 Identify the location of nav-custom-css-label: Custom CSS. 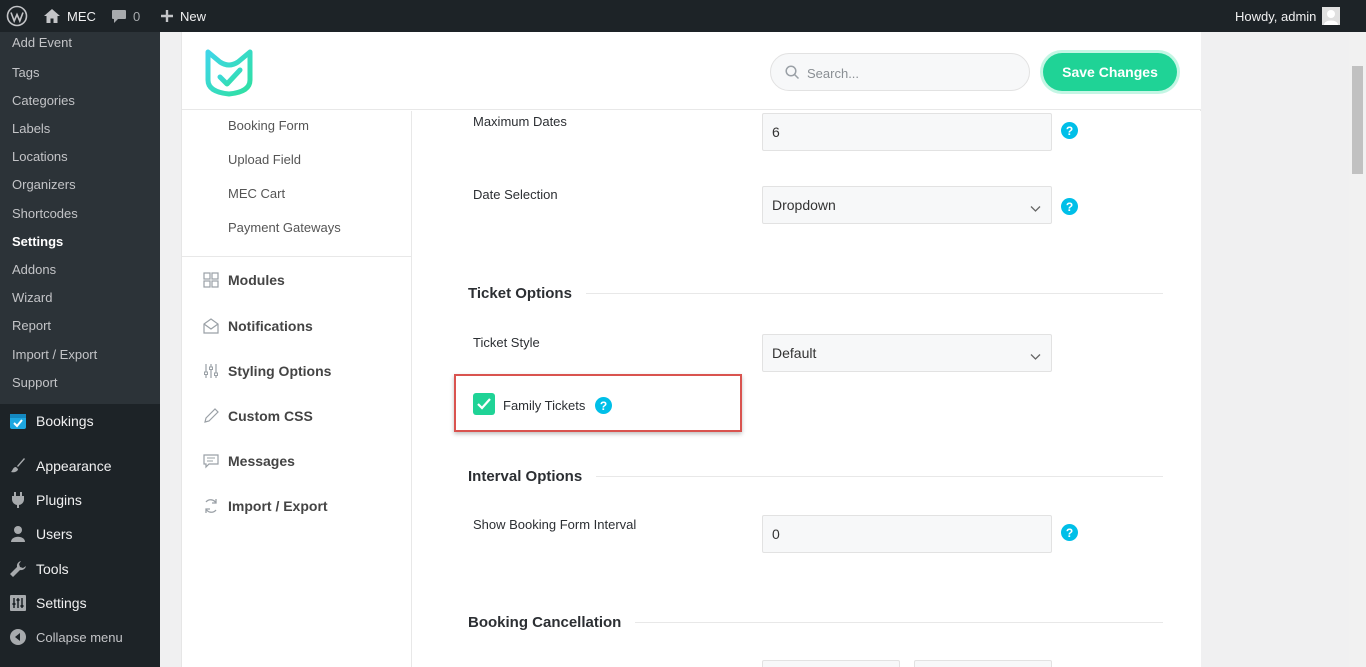
(270, 416).